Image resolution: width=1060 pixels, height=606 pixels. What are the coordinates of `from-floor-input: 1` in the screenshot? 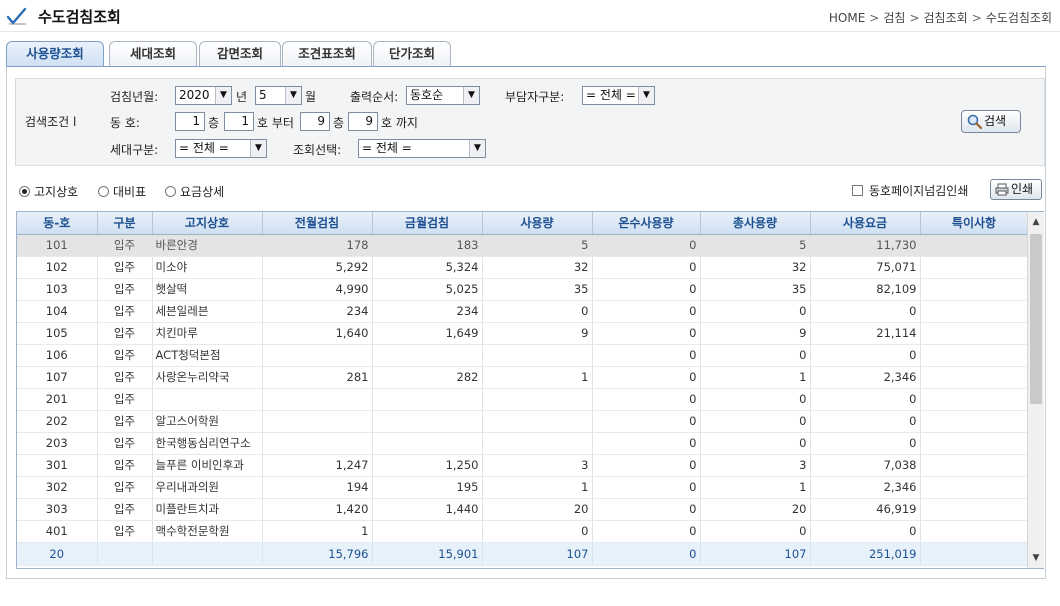 It's located at (190, 121).